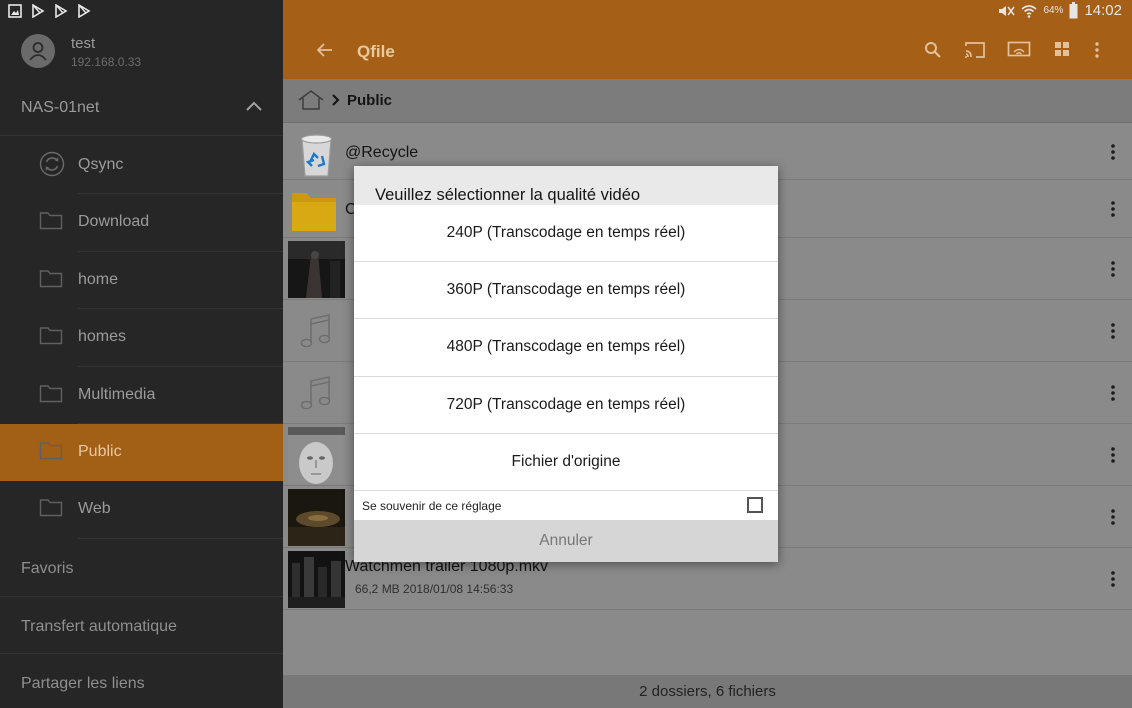  Describe the element at coordinates (1029, 11) in the screenshot. I see `wifi-icon` at that location.